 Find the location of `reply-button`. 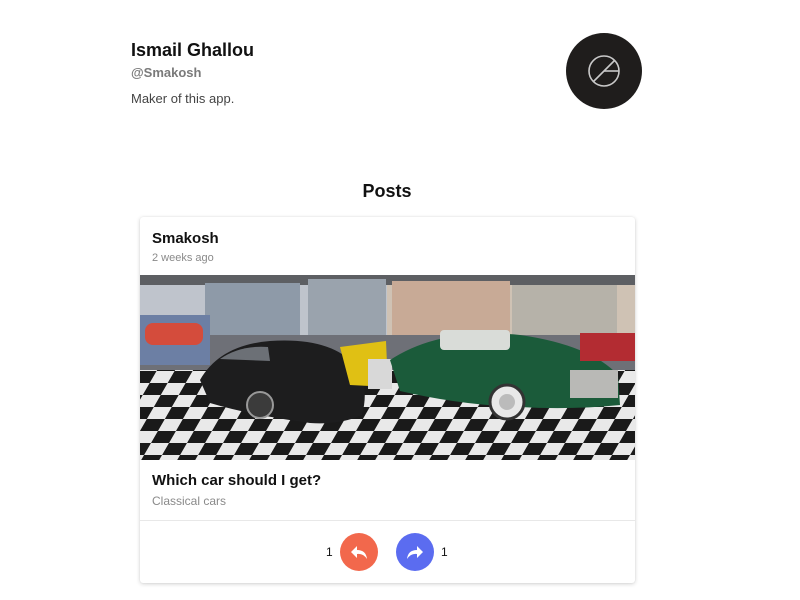

reply-button is located at coordinates (359, 552).